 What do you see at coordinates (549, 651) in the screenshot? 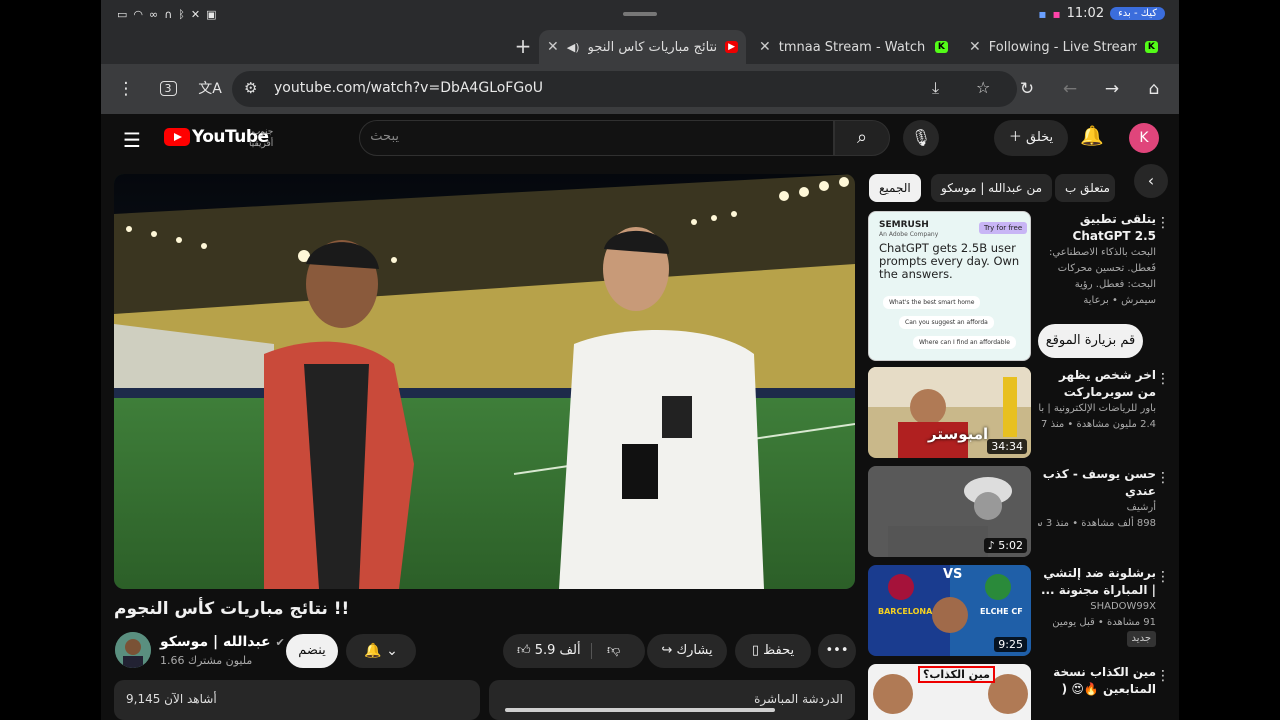
I see `like-button: 👍︎ 5.9 ألف` at bounding box center [549, 651].